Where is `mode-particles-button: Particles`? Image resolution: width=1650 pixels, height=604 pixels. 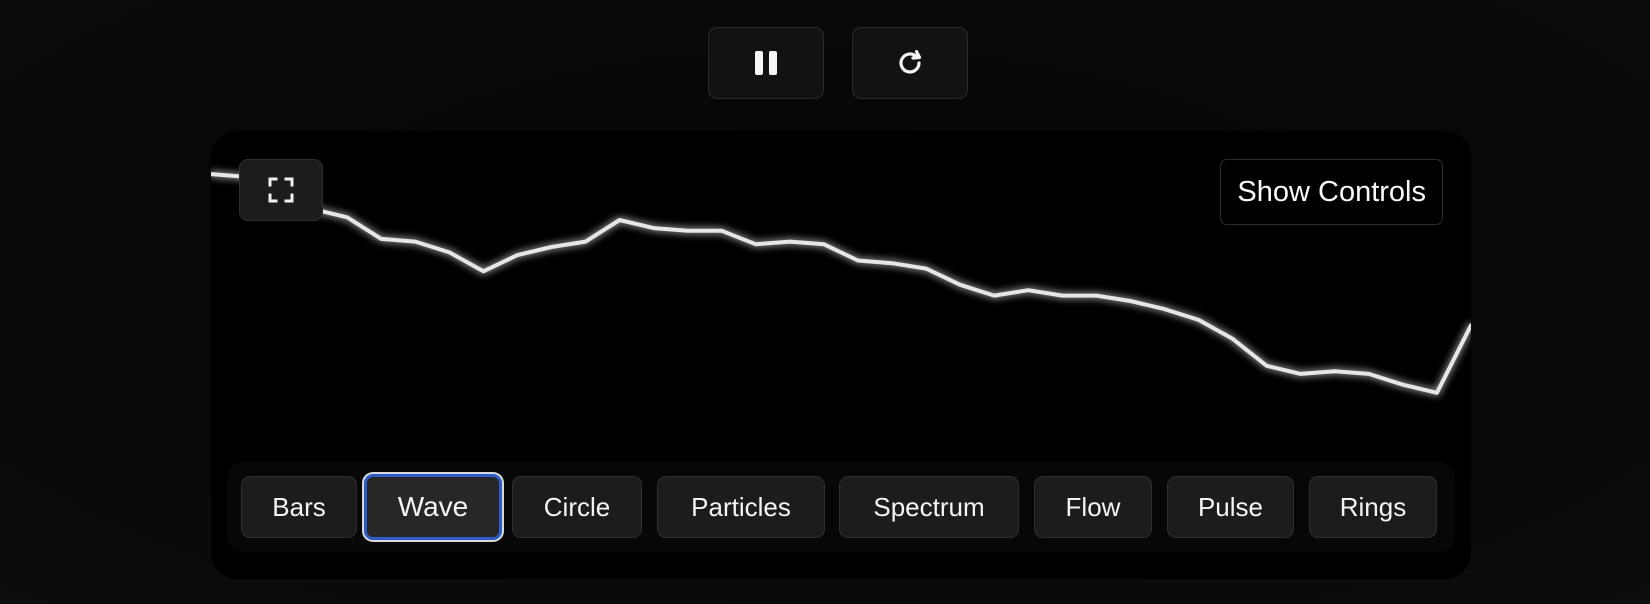
mode-particles-button: Particles is located at coordinates (741, 507).